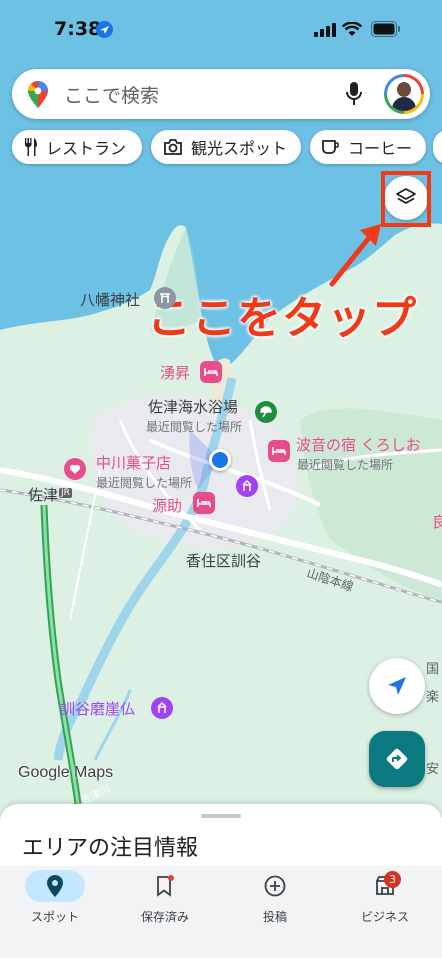  Describe the element at coordinates (133, 462) in the screenshot. I see `place-label-nakagawa-shop: 中川菓子店` at that location.